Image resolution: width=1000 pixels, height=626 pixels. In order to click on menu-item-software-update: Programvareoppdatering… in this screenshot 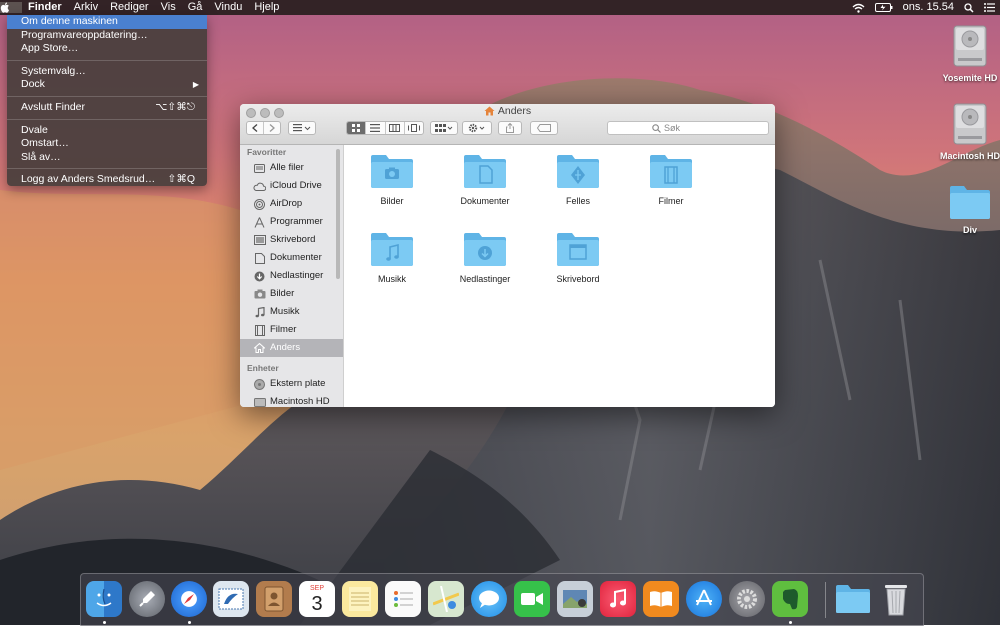, I will do `click(107, 36)`.